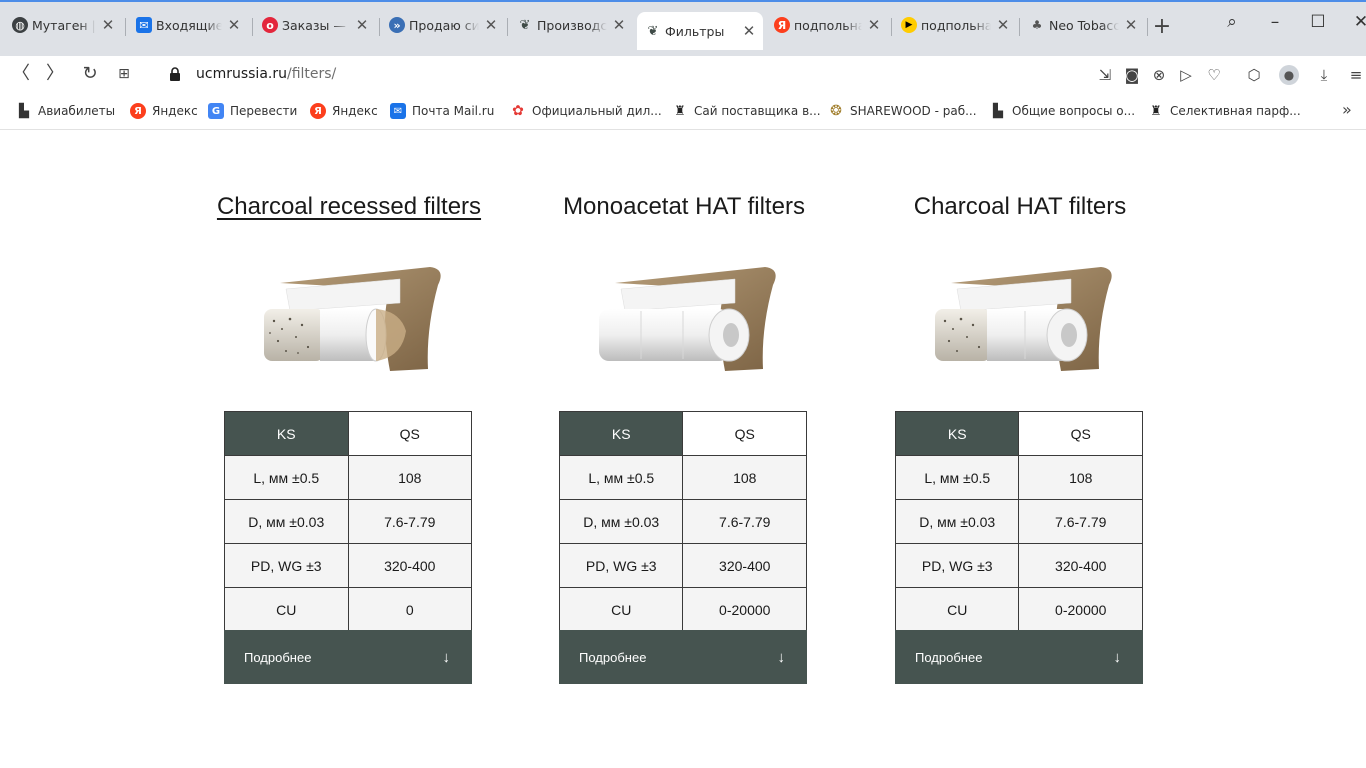  I want to click on tab-1: ✉ Входящие - ✕, so click(188, 25).